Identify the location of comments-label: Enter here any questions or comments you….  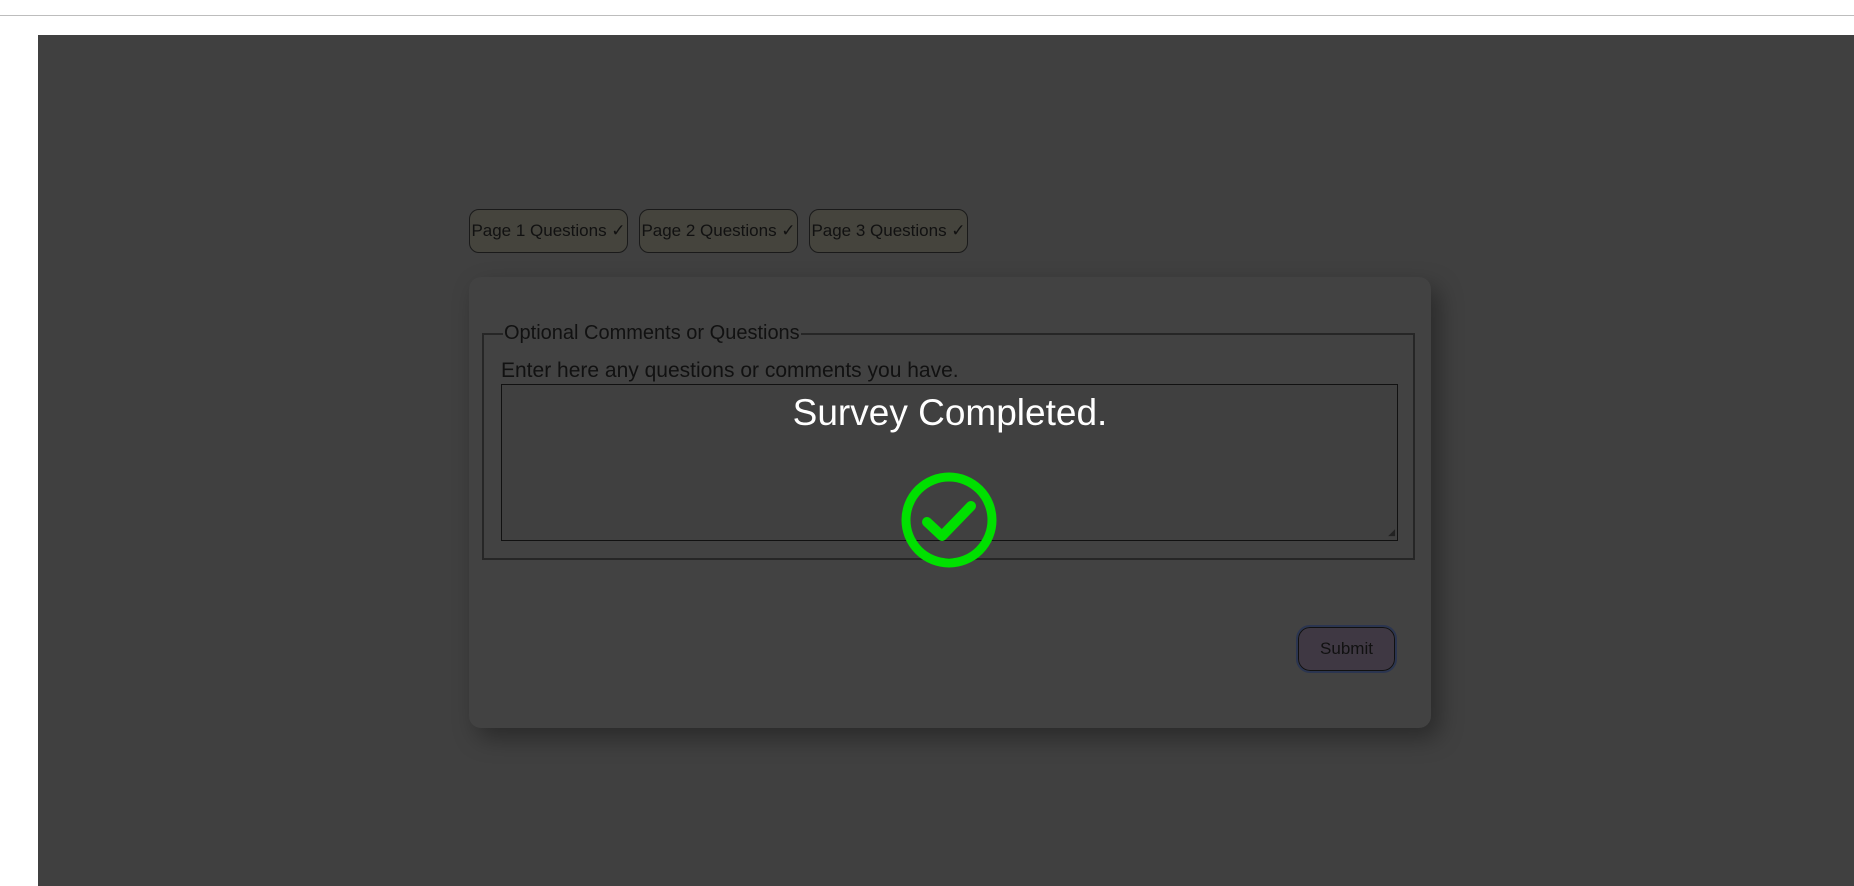
(730, 370).